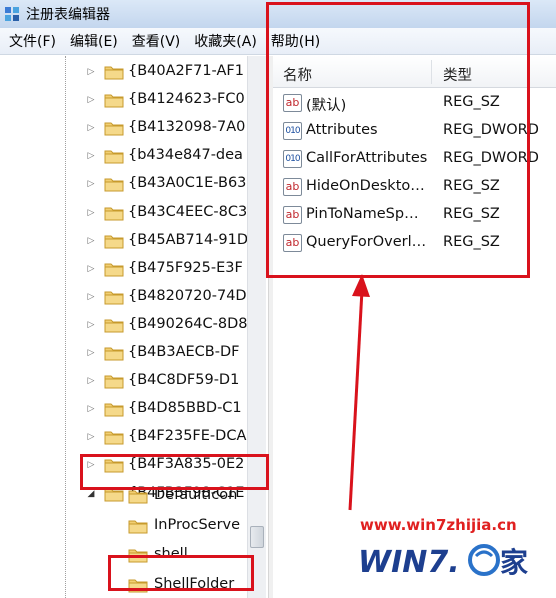  Describe the element at coordinates (94, 41) in the screenshot. I see `menu-edit: 编辑(E)` at that location.